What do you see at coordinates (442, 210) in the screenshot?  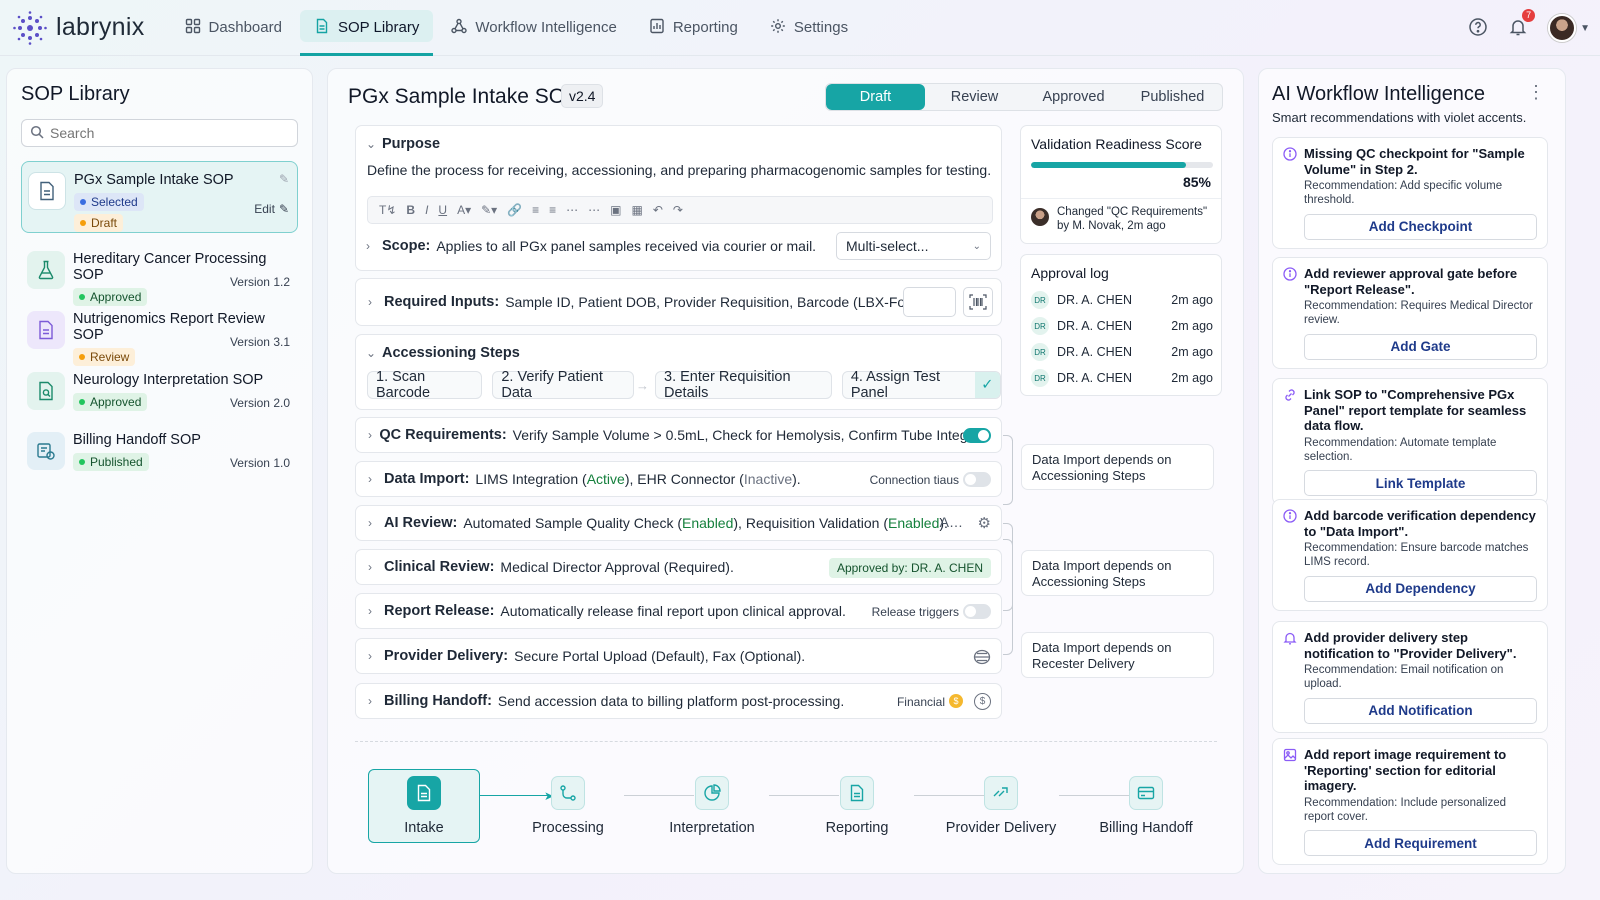 I see `underline-icon: U` at bounding box center [442, 210].